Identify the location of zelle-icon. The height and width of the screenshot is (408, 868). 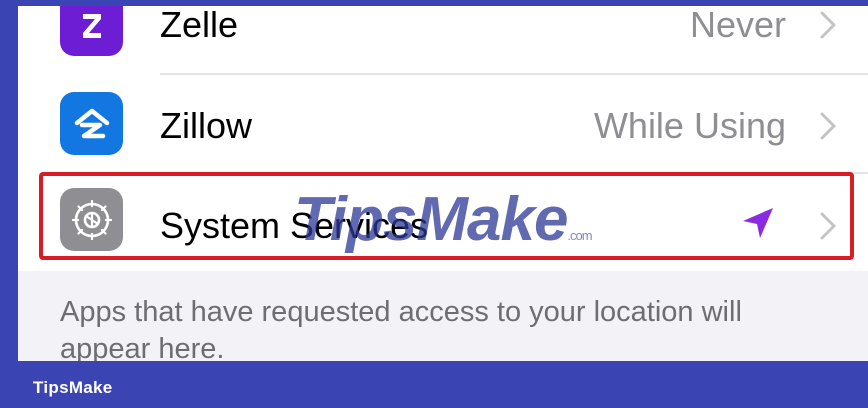
(91, 31).